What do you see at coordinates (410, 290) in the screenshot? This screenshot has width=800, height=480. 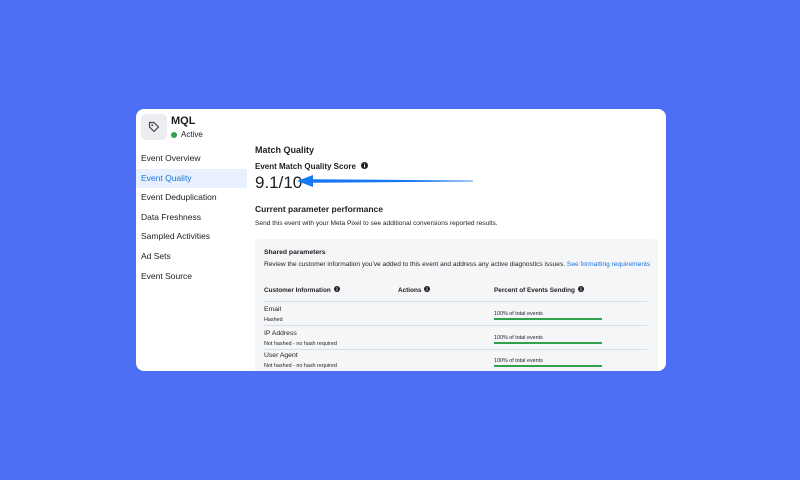 I see `column-header-label: Actions` at bounding box center [410, 290].